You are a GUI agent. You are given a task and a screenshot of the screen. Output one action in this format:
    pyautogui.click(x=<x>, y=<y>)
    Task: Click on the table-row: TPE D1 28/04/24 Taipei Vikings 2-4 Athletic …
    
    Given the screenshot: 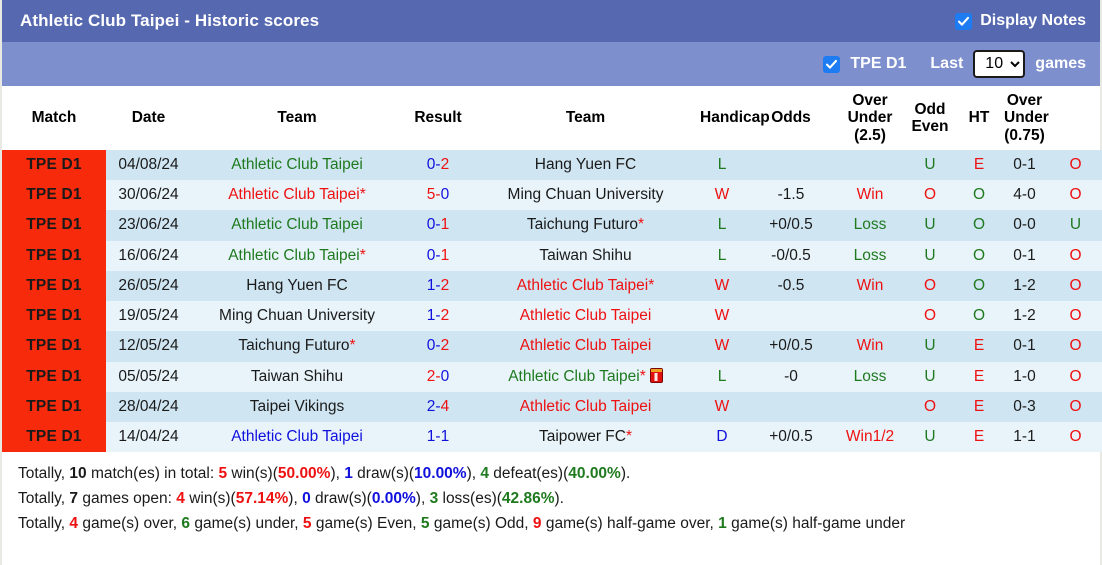 What is the action you would take?
    pyautogui.click(x=552, y=406)
    